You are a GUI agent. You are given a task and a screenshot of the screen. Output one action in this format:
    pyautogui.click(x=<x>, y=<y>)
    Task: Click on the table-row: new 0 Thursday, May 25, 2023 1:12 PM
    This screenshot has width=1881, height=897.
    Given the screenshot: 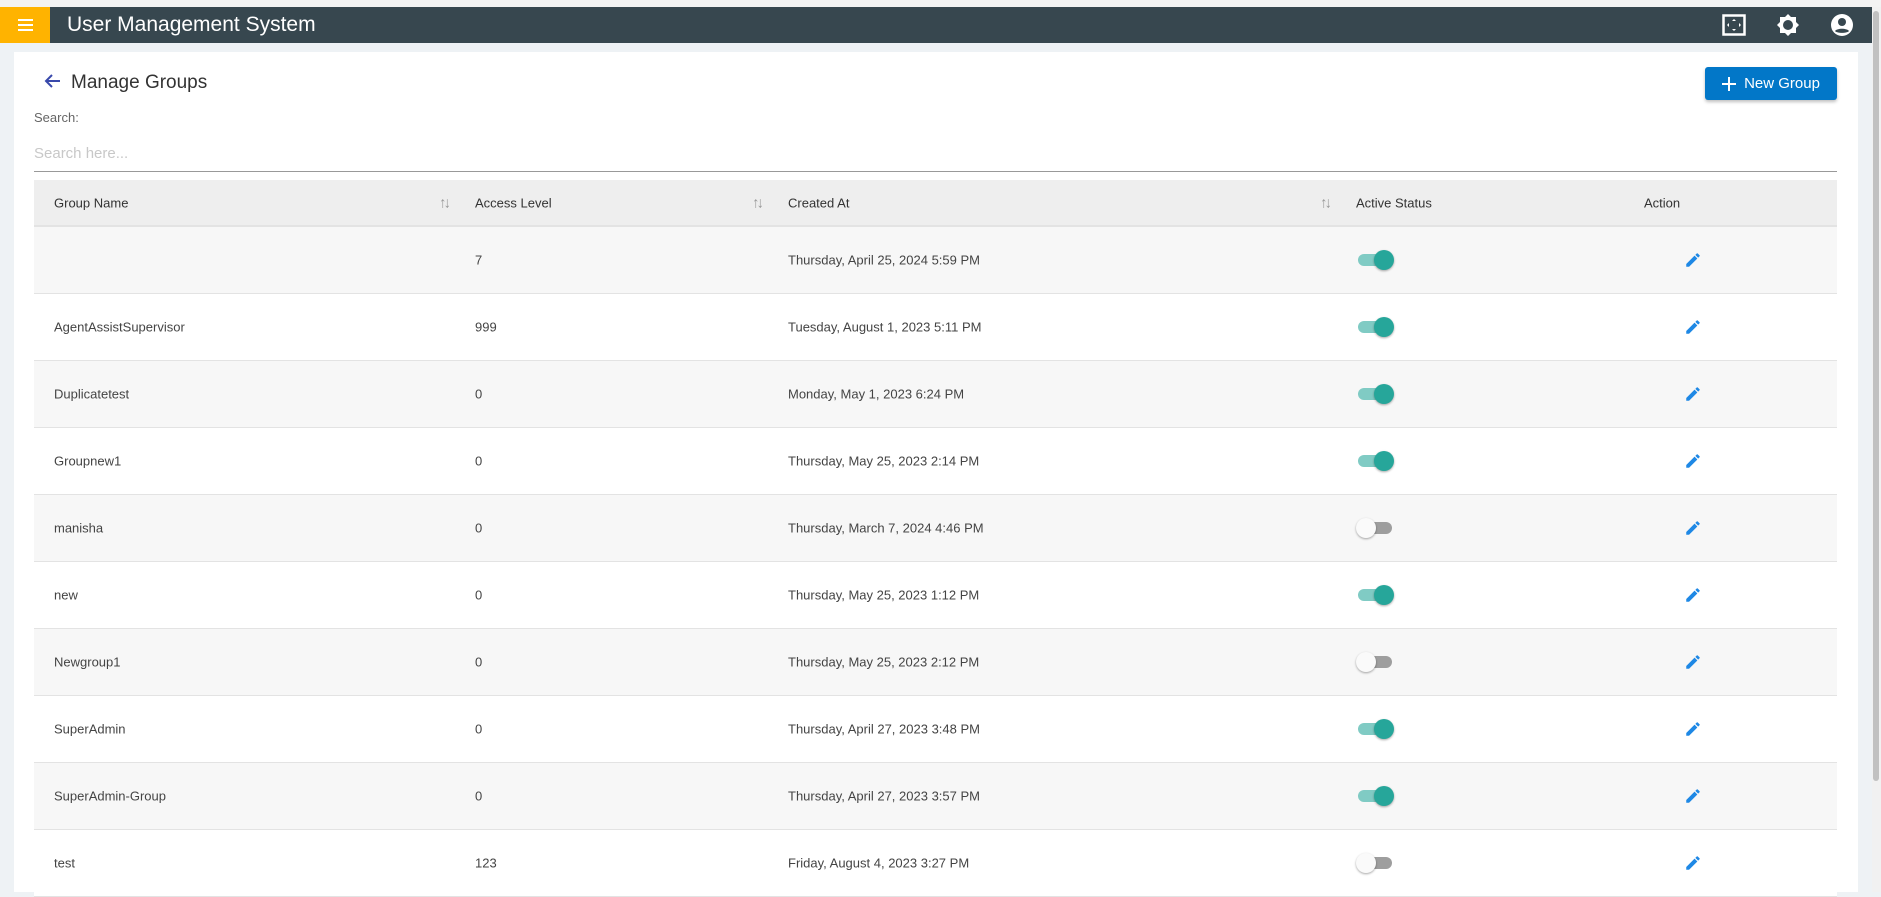 What is the action you would take?
    pyautogui.click(x=935, y=595)
    